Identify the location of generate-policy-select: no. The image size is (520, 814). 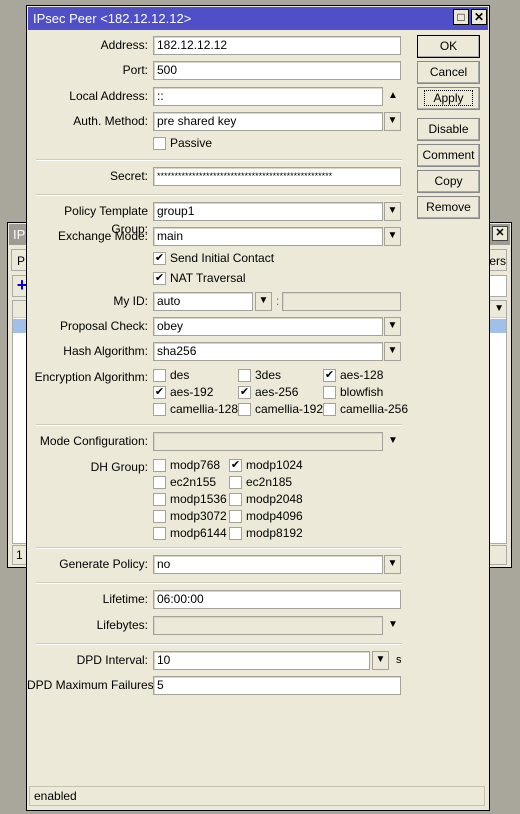
(268, 564).